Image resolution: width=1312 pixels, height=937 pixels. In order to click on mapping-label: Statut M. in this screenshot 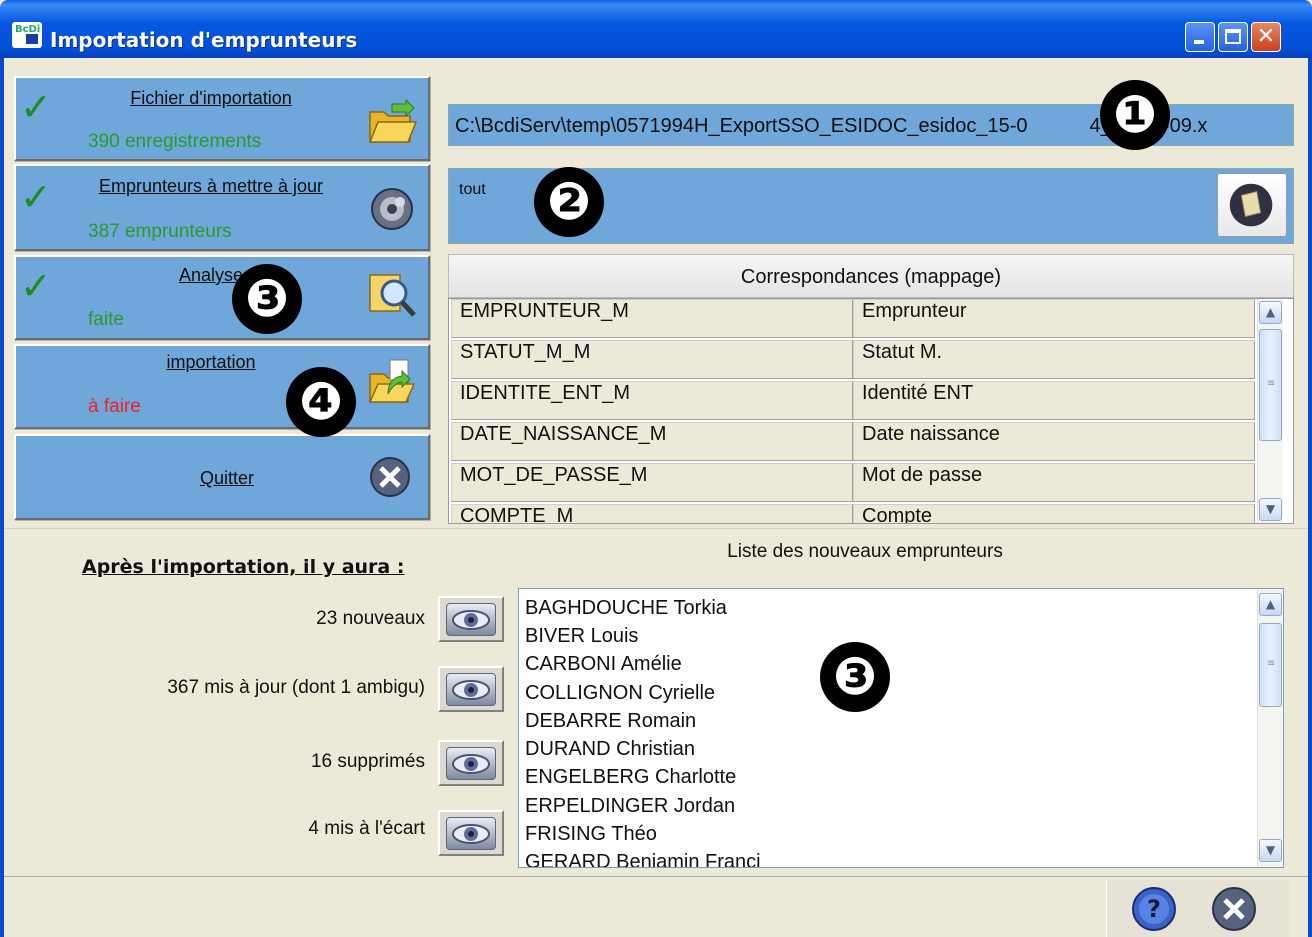, I will do `click(1054, 359)`.